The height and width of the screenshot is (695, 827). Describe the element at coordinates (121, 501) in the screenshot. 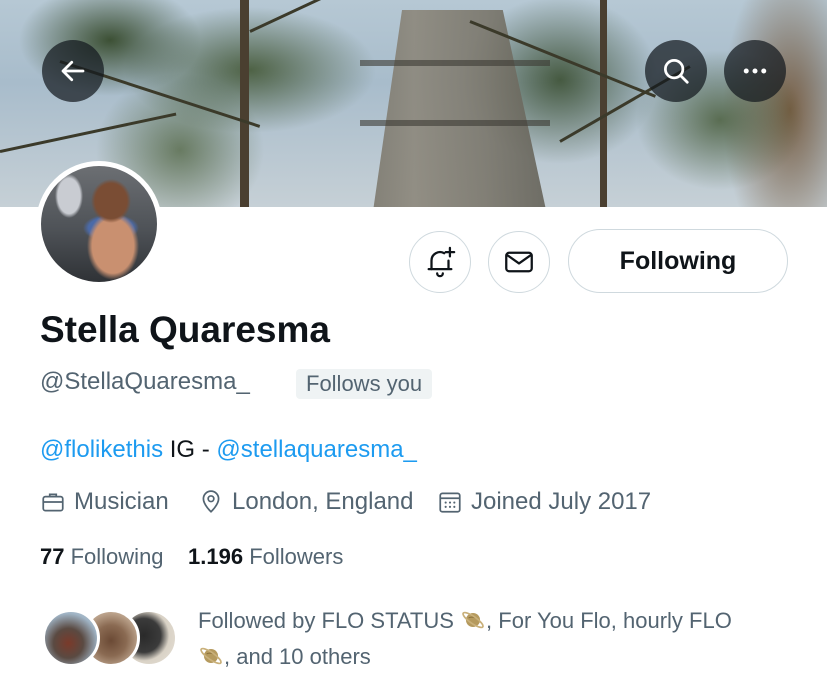

I see `profession-text: Musician` at that location.